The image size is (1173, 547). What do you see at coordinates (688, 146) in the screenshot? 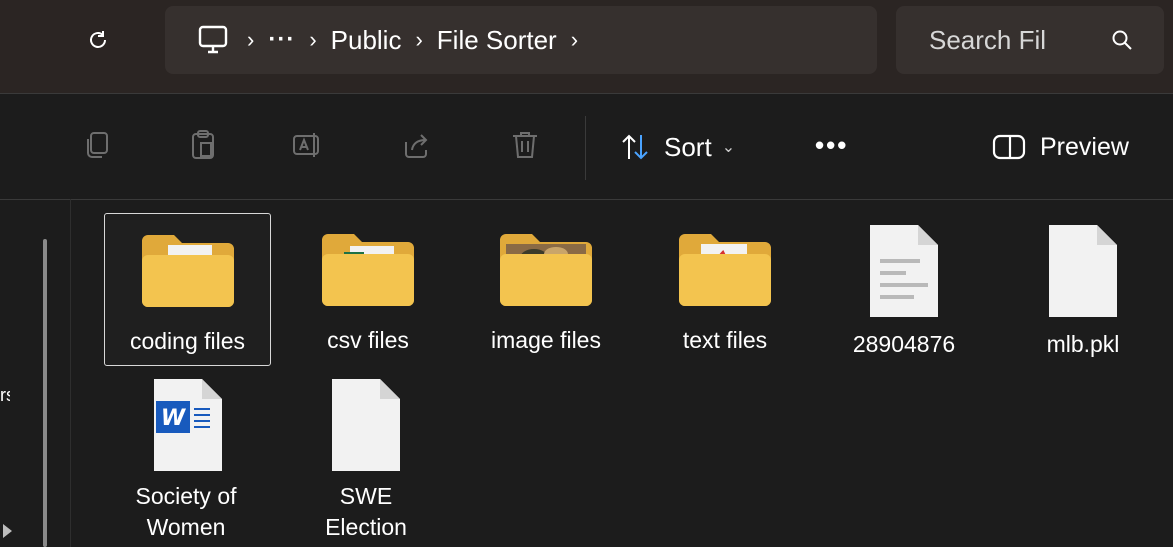
I see `sort-label: Sort` at bounding box center [688, 146].